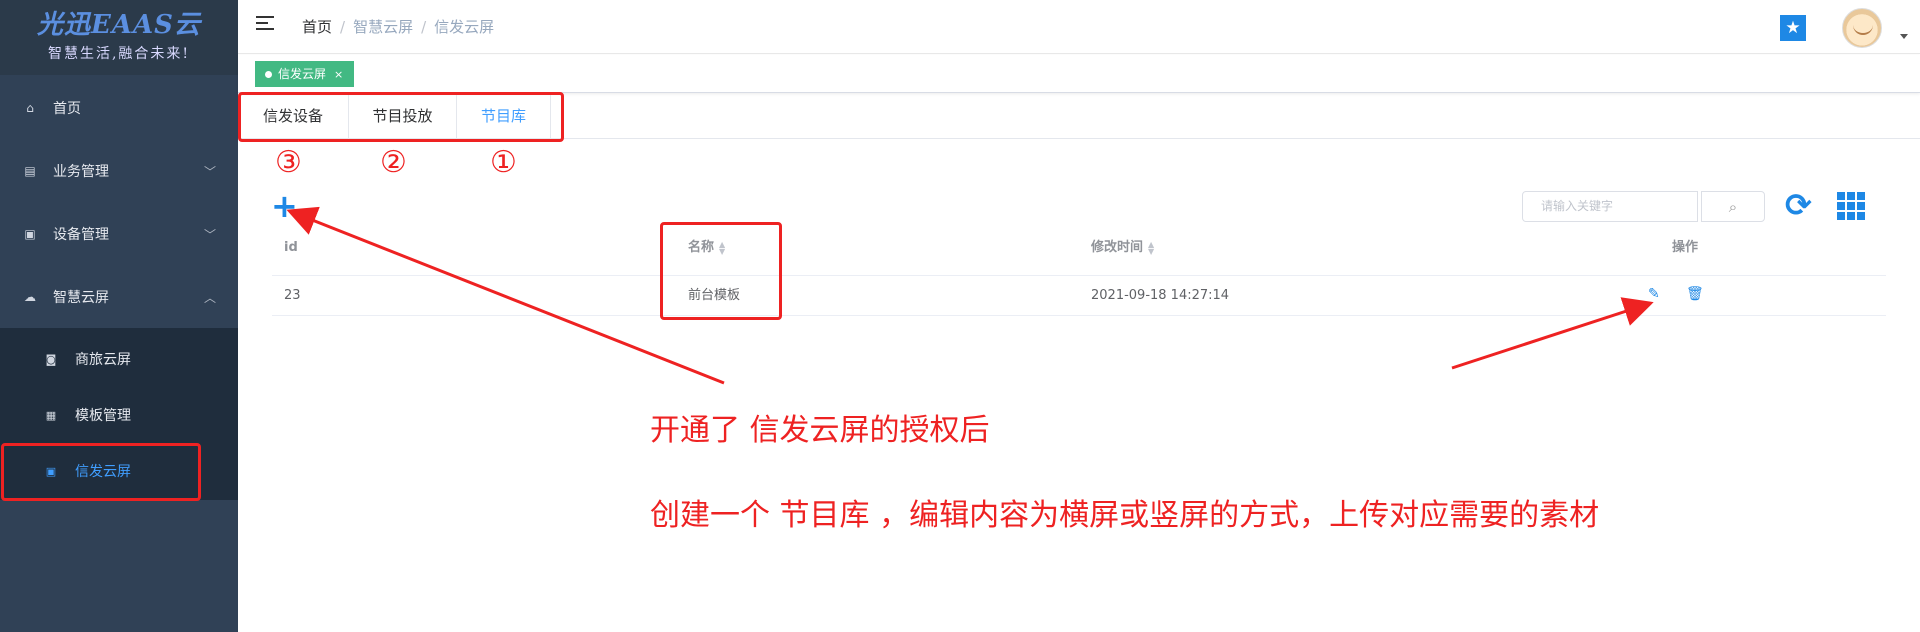  Describe the element at coordinates (81, 172) in the screenshot. I see `sidebar-item-label: 业务管理` at that location.